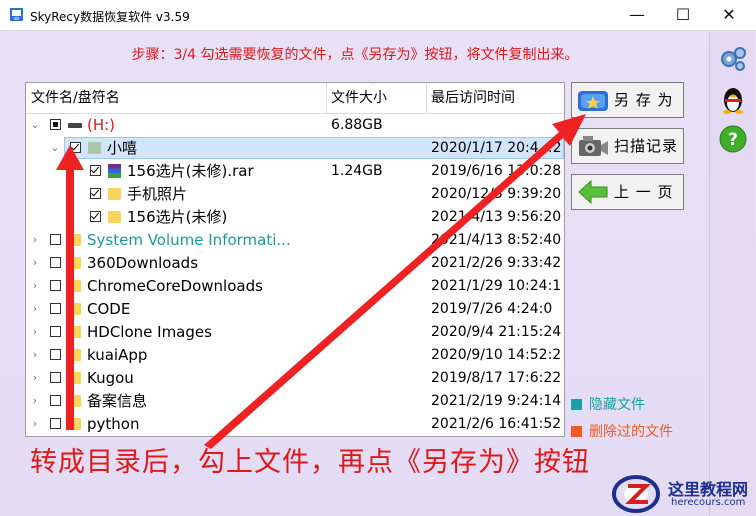 This screenshot has width=756, height=516. Describe the element at coordinates (122, 148) in the screenshot. I see `row-name: 小嘻` at that location.